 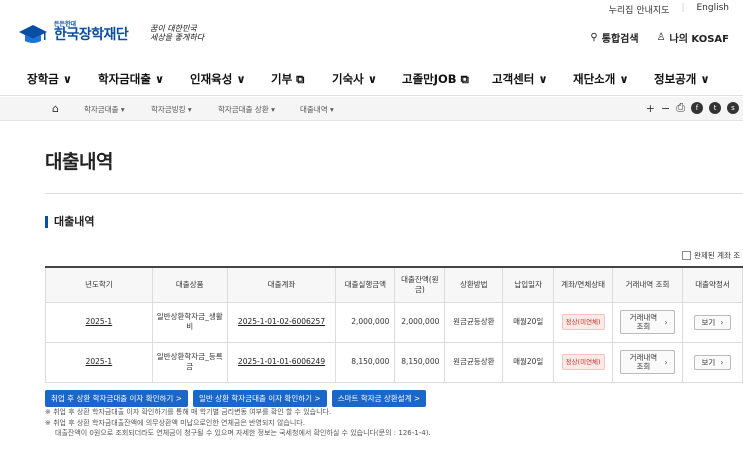 I want to click on cell-account: 2025-1-01-01-6006249, so click(x=281, y=362).